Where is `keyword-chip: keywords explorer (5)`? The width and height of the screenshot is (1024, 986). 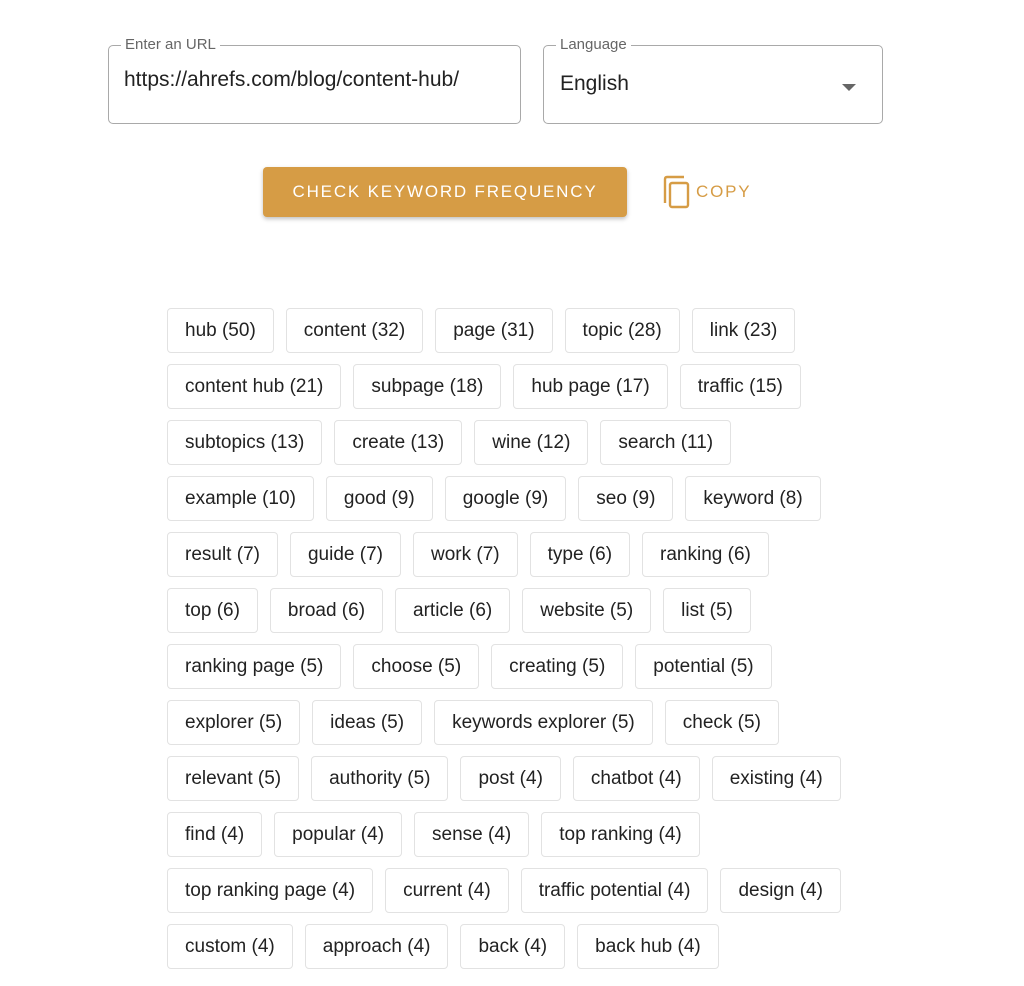
keyword-chip: keywords explorer (5) is located at coordinates (543, 722).